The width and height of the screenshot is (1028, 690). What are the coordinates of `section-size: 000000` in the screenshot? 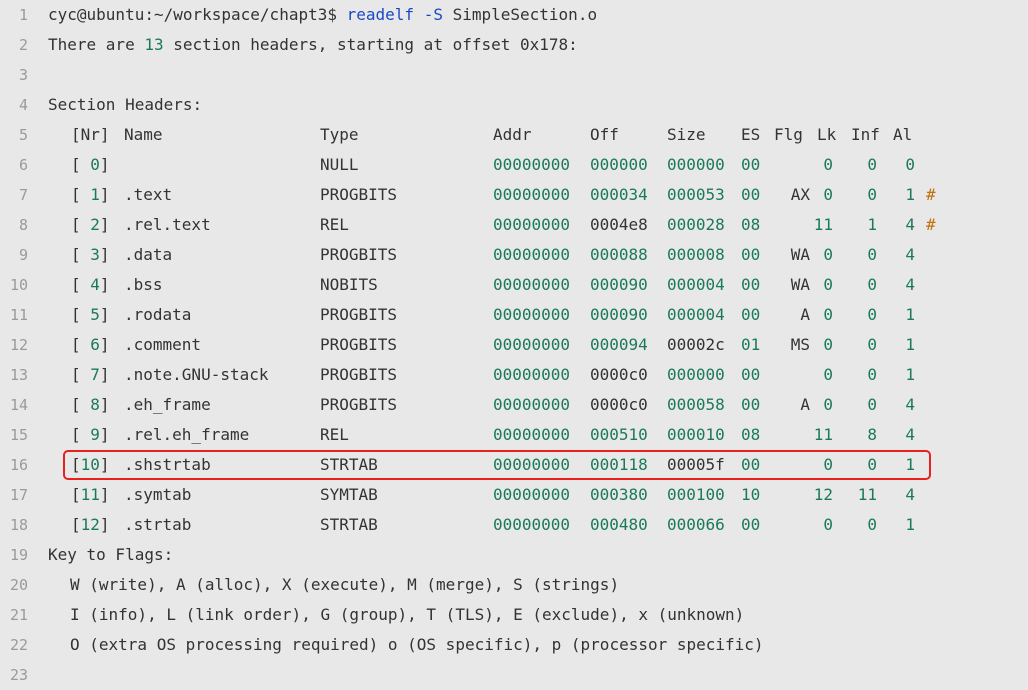 It's located at (696, 164).